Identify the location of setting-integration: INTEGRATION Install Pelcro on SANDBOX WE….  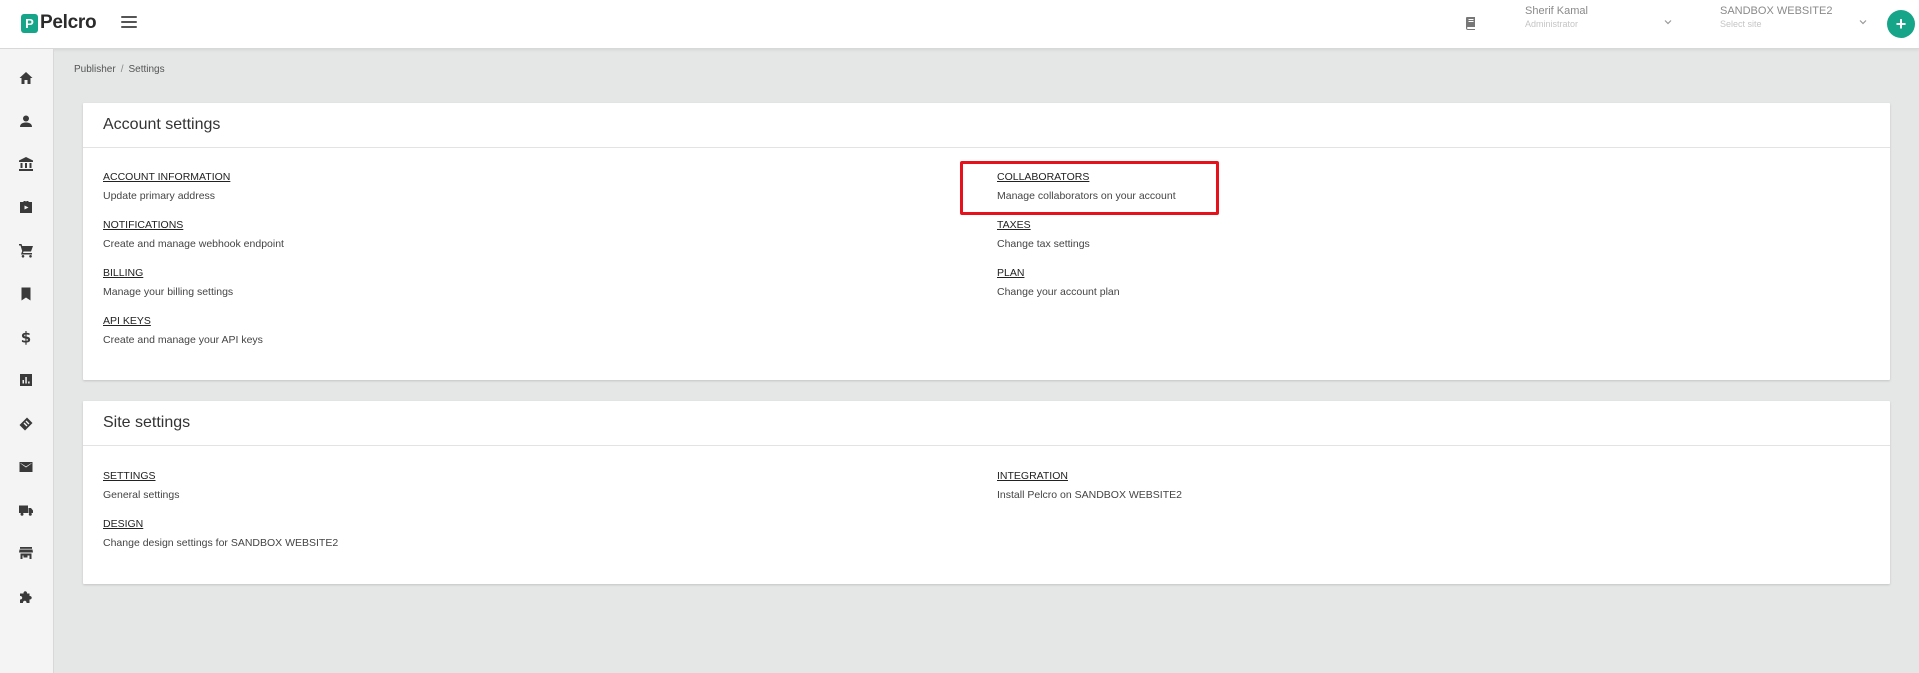
(1089, 486).